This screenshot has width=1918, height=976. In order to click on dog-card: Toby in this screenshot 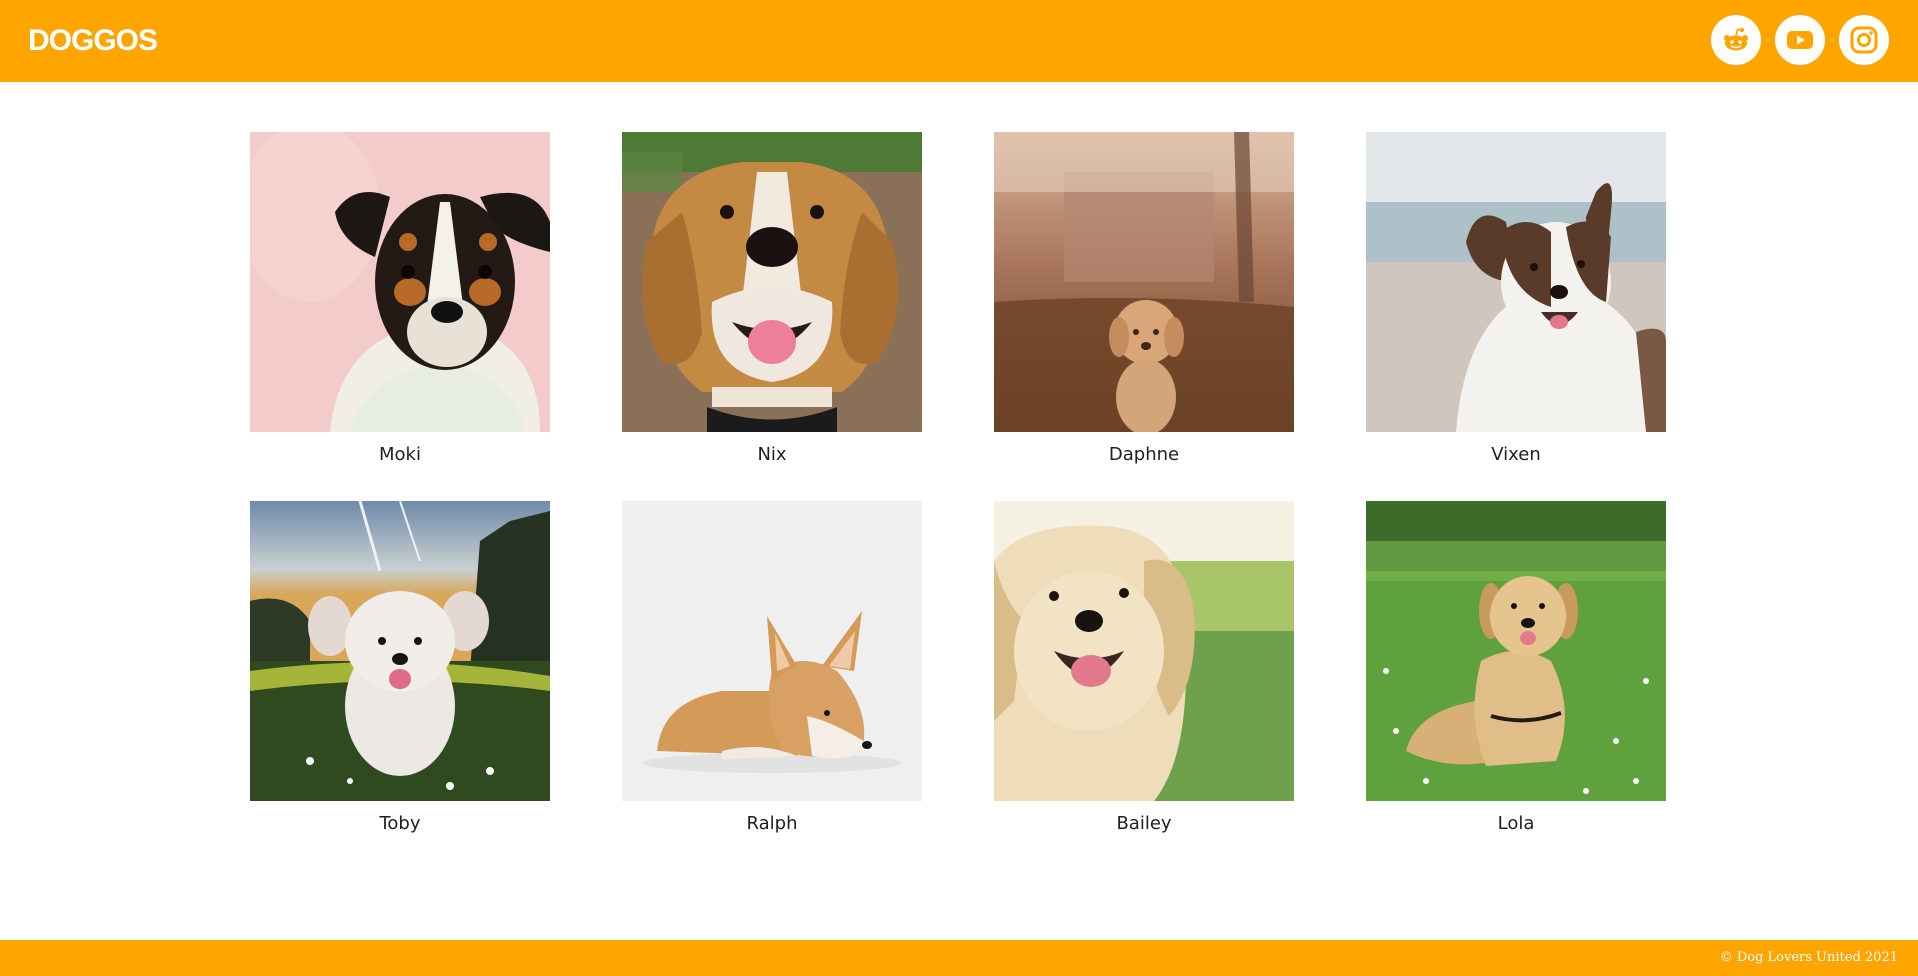, I will do `click(400, 668)`.